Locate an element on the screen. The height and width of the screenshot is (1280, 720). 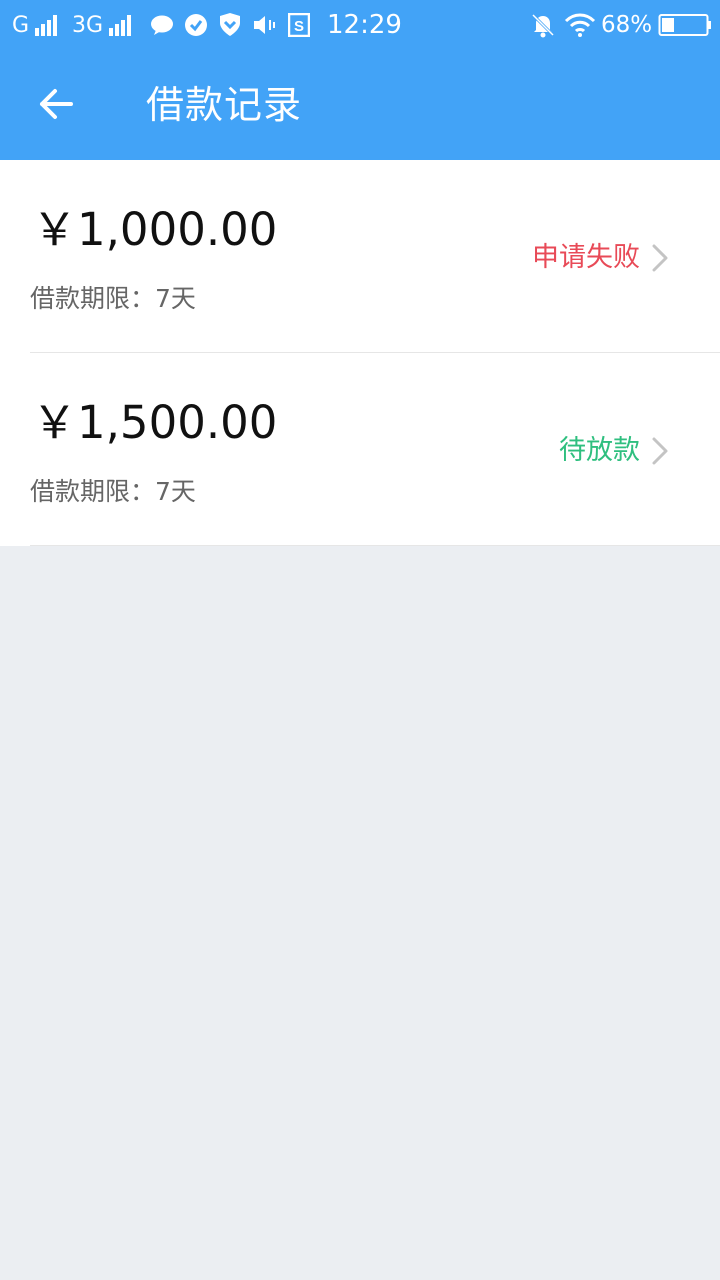
loan-amount: ￥1,000.00 is located at coordinates (155, 229).